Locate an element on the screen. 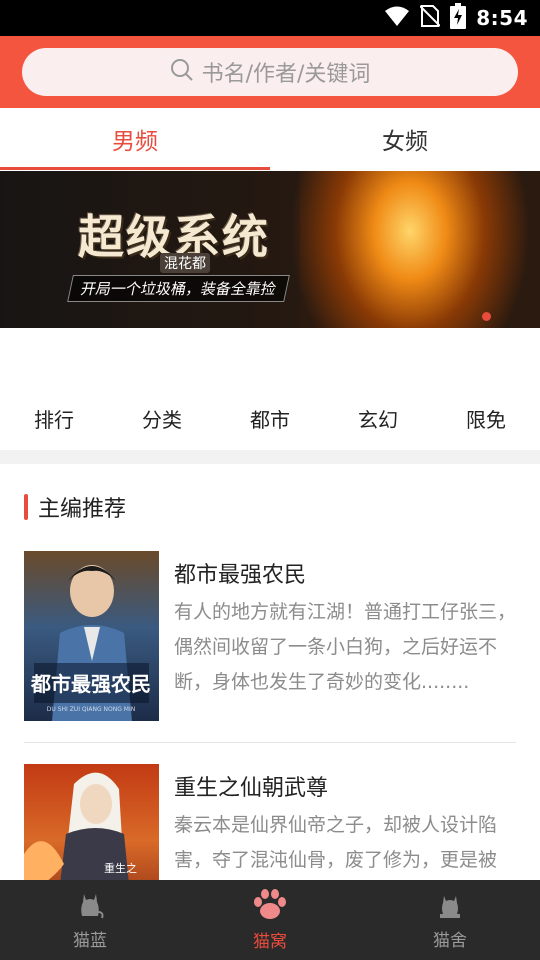  wifi-icon is located at coordinates (397, 18).